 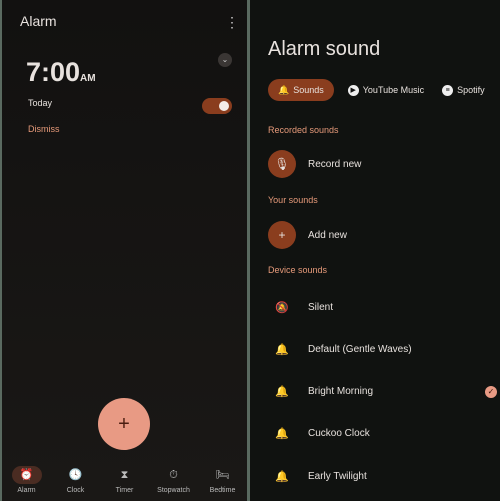 I want to click on page-title: Alarm, so click(x=38, y=21).